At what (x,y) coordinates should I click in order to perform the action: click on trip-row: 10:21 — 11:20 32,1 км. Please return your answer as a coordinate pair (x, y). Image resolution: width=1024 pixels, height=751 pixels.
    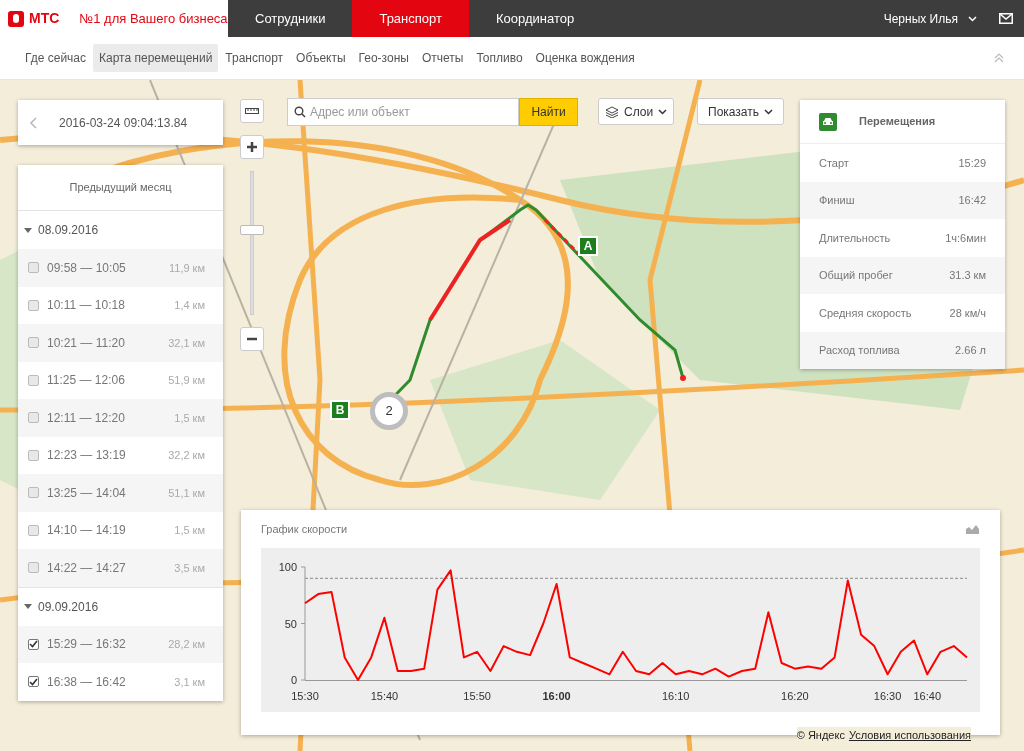
    Looking at the image, I should click on (120, 343).